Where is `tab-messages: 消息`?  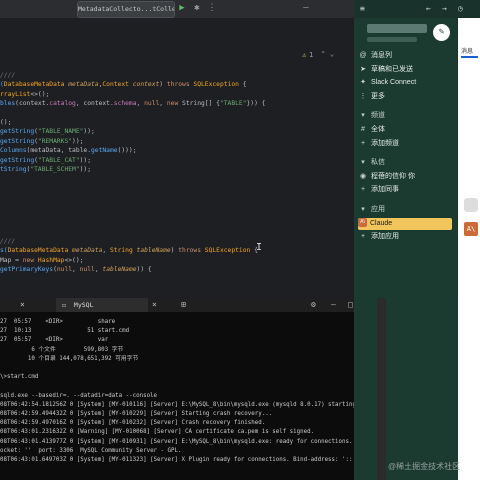 tab-messages: 消息 is located at coordinates (467, 50).